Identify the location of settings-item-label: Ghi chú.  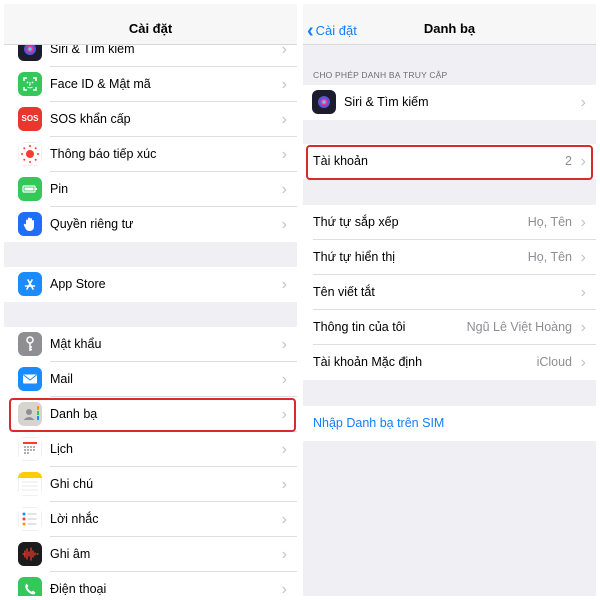
(72, 484).